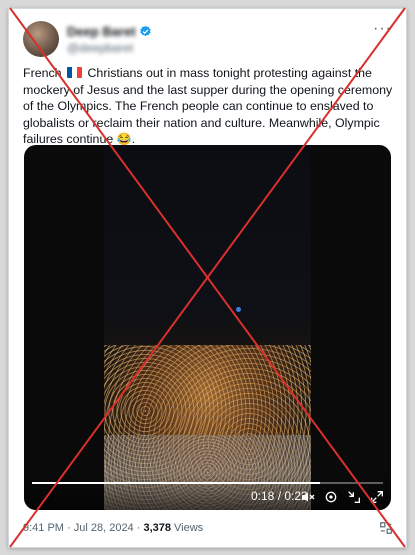 The width and height of the screenshot is (415, 555). What do you see at coordinates (145, 31) in the screenshot?
I see `verified-badge-icon` at bounding box center [145, 31].